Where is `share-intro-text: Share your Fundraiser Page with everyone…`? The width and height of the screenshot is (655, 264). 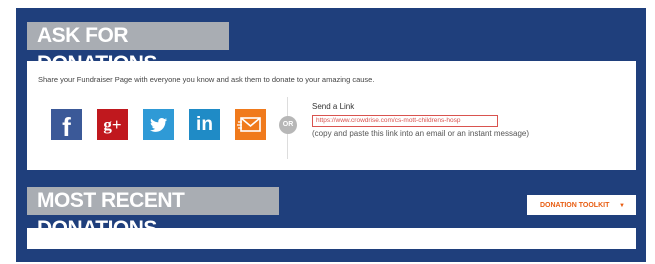
share-intro-text: Share your Fundraiser Page with everyone… is located at coordinates (206, 79).